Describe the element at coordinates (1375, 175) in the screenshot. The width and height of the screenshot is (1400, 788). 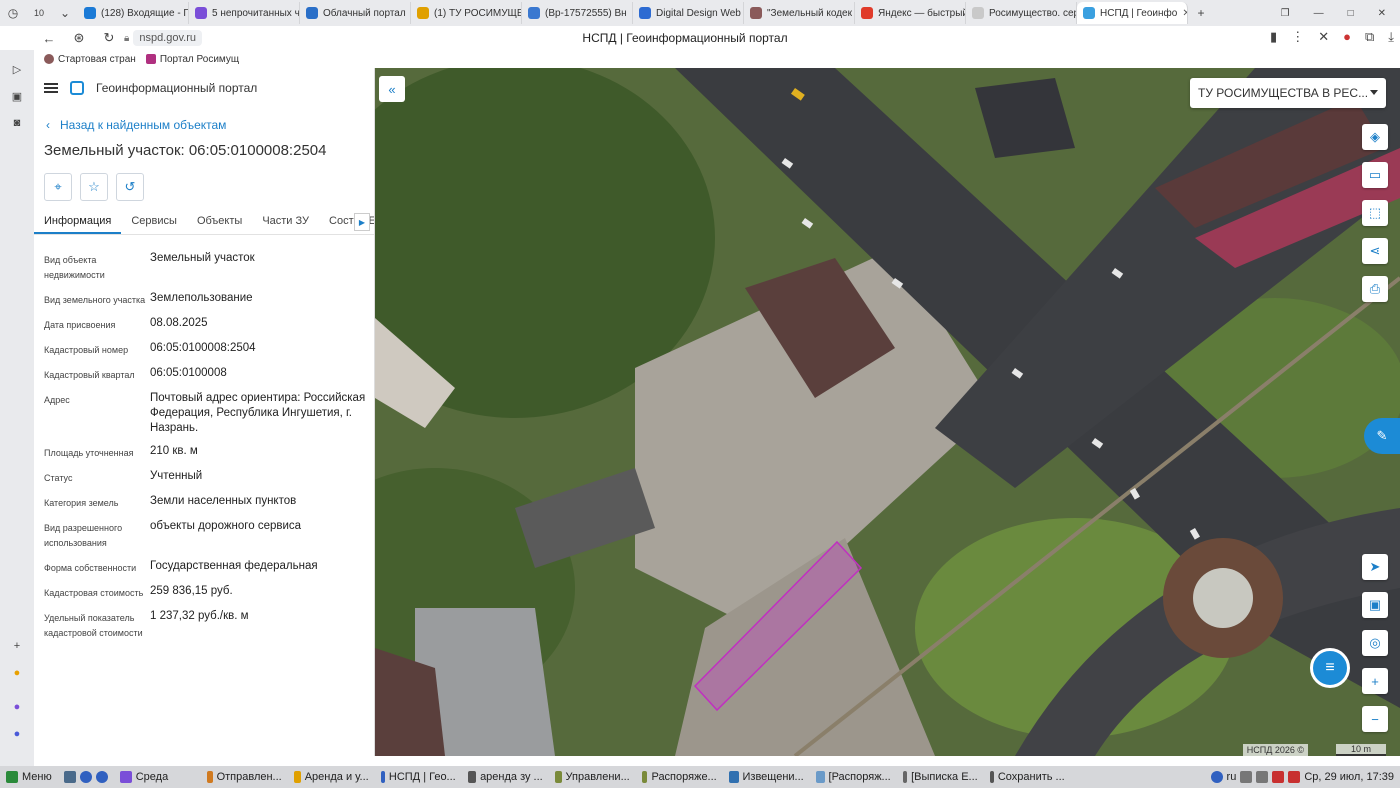
I see `ruler-icon: ▭` at that location.